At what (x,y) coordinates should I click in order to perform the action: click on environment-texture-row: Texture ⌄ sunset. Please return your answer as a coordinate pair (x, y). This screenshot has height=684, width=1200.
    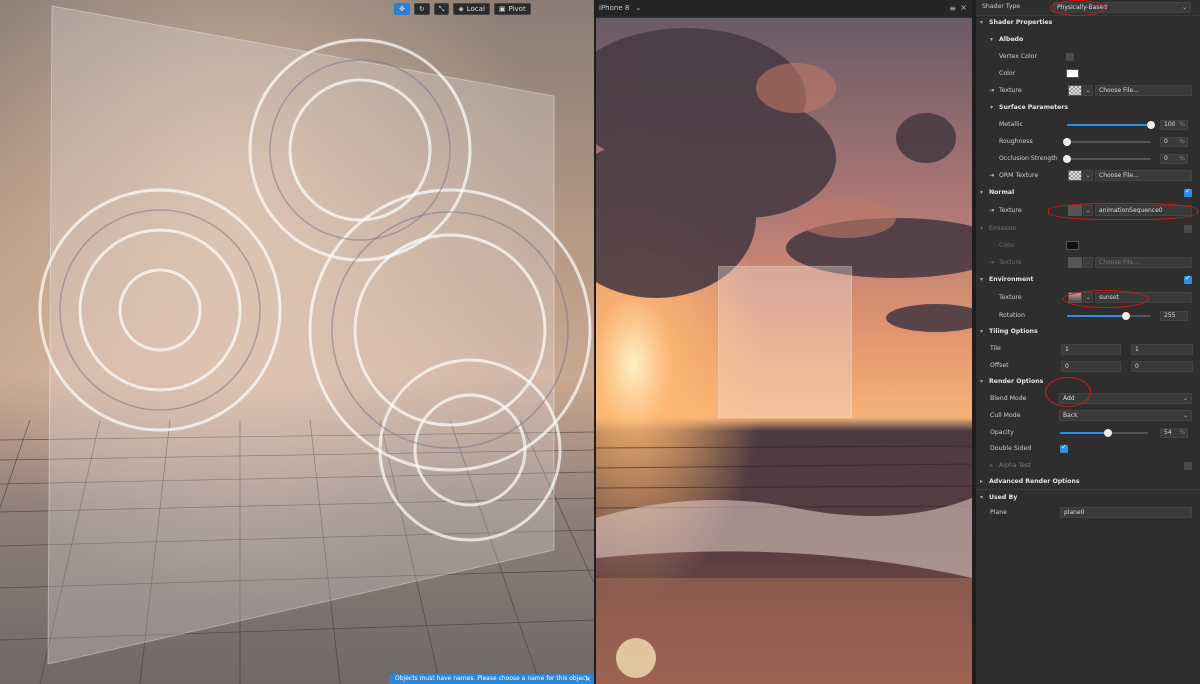
    Looking at the image, I should click on (1088, 298).